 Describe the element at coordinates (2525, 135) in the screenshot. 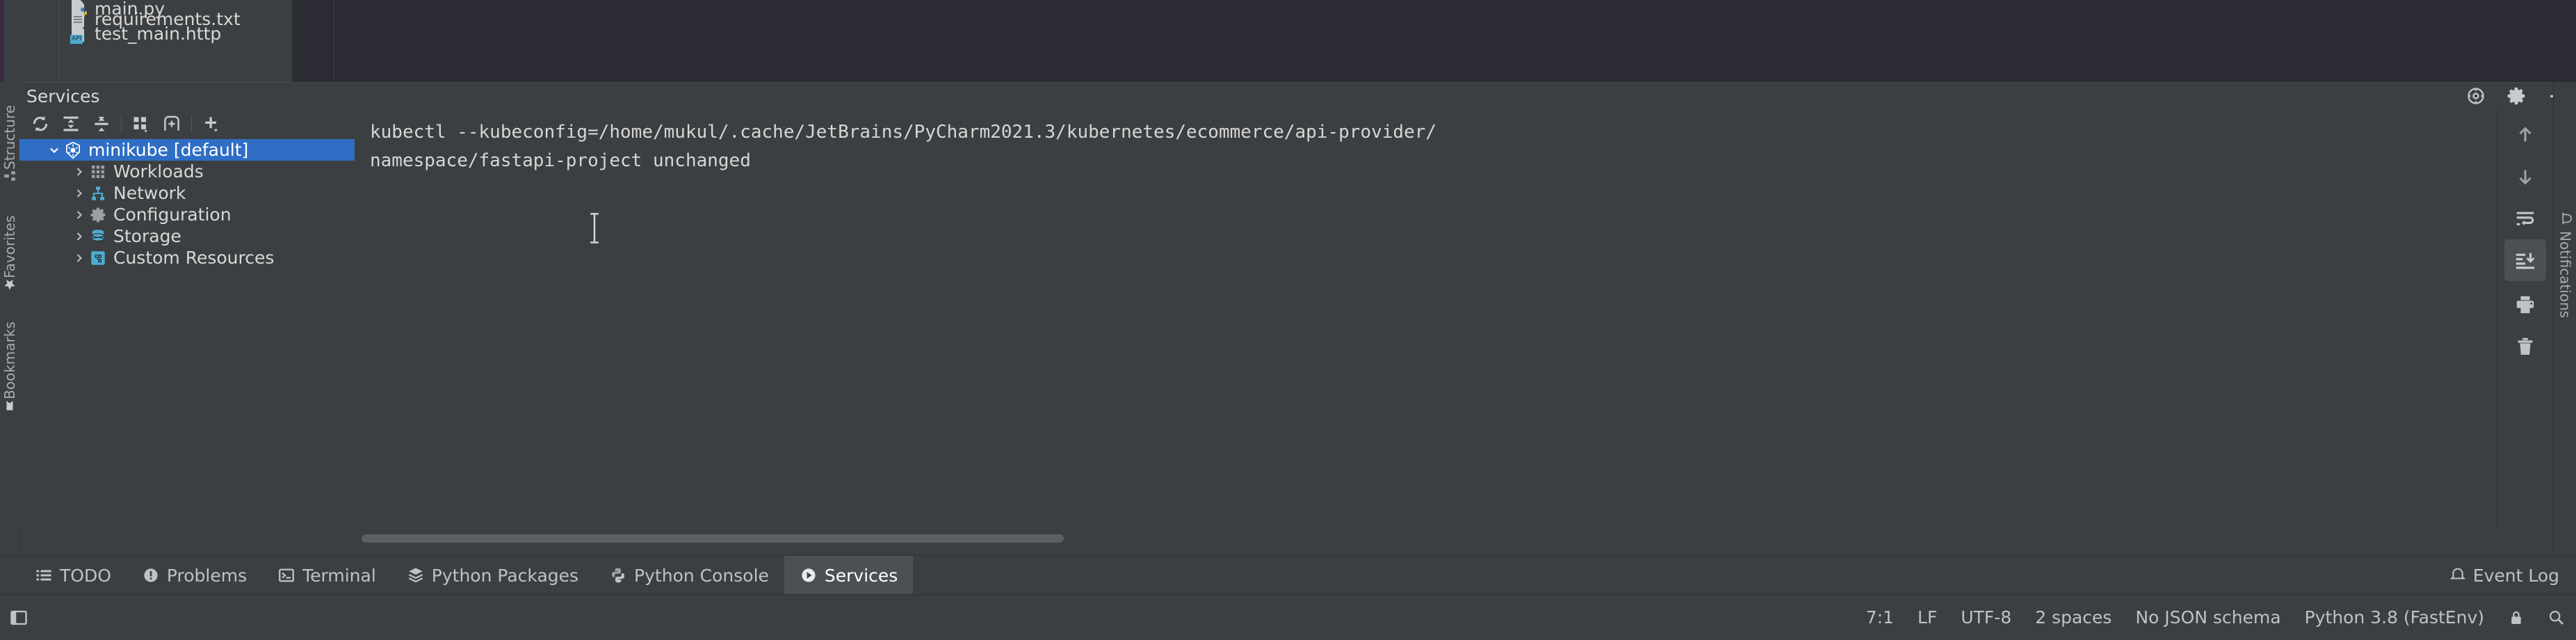

I see `previous-occurrence-button` at that location.